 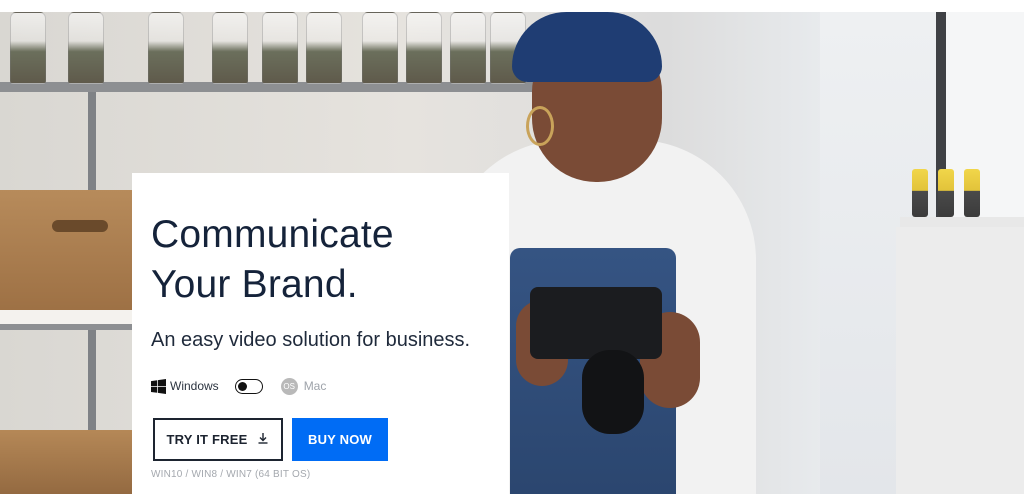 I want to click on hero-headline: Communicate Your Brand., so click(x=272, y=260).